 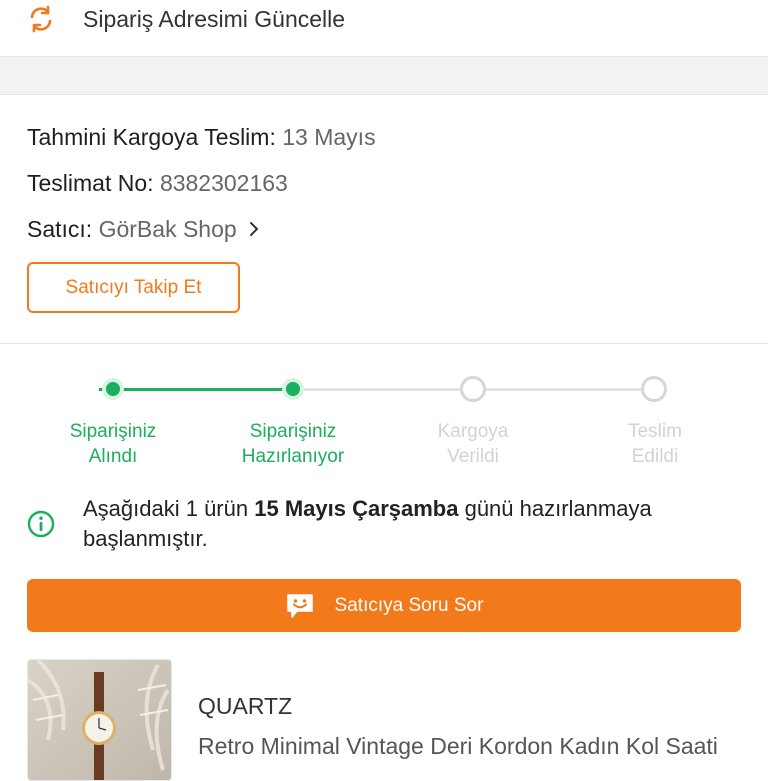 I want to click on product-image, so click(x=99, y=720).